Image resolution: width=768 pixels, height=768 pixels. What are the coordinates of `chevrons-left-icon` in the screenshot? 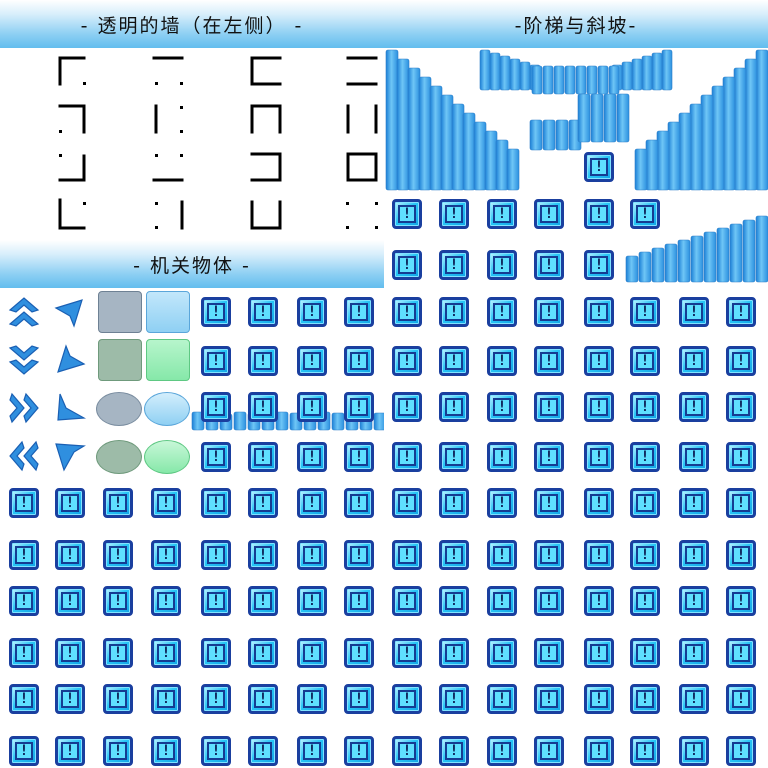 It's located at (24, 456).